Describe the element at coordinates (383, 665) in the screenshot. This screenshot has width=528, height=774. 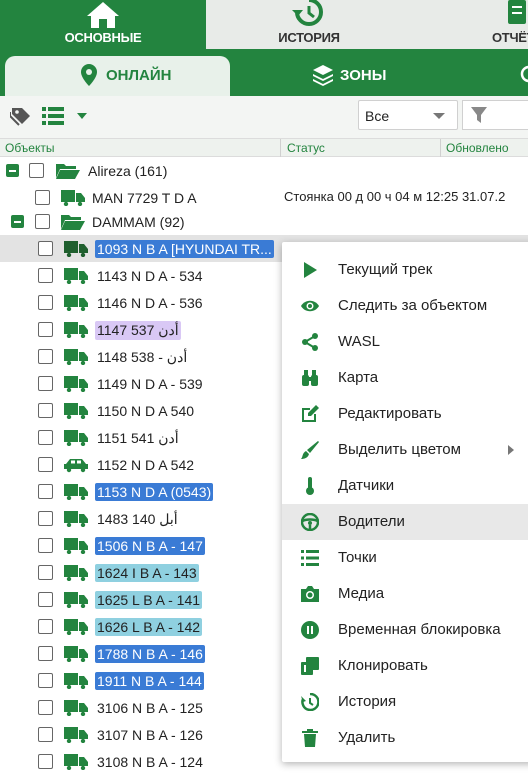
I see `menu-item-label: Клонировать` at that location.